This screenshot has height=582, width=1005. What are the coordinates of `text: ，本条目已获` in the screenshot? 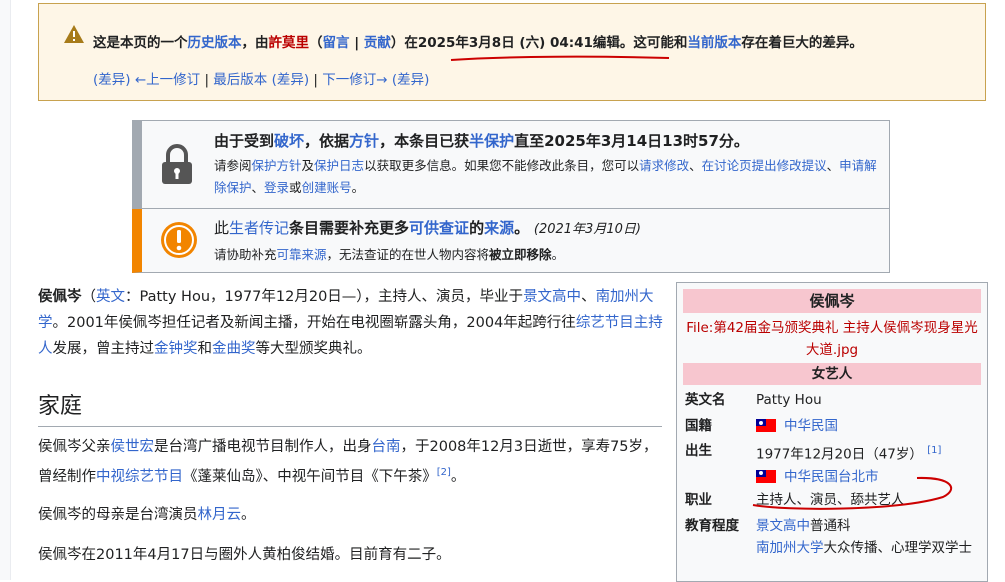 It's located at (424, 141).